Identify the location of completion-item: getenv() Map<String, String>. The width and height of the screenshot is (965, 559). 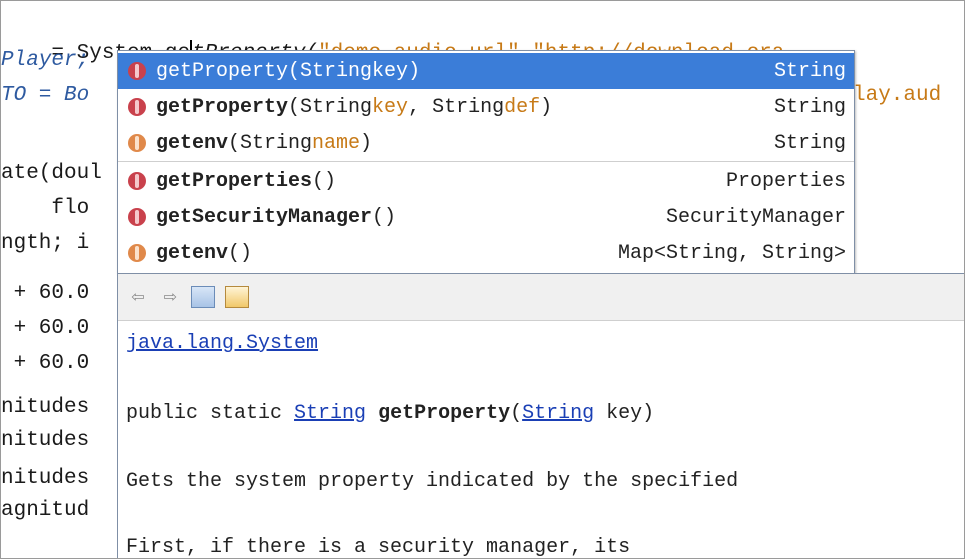
(486, 253).